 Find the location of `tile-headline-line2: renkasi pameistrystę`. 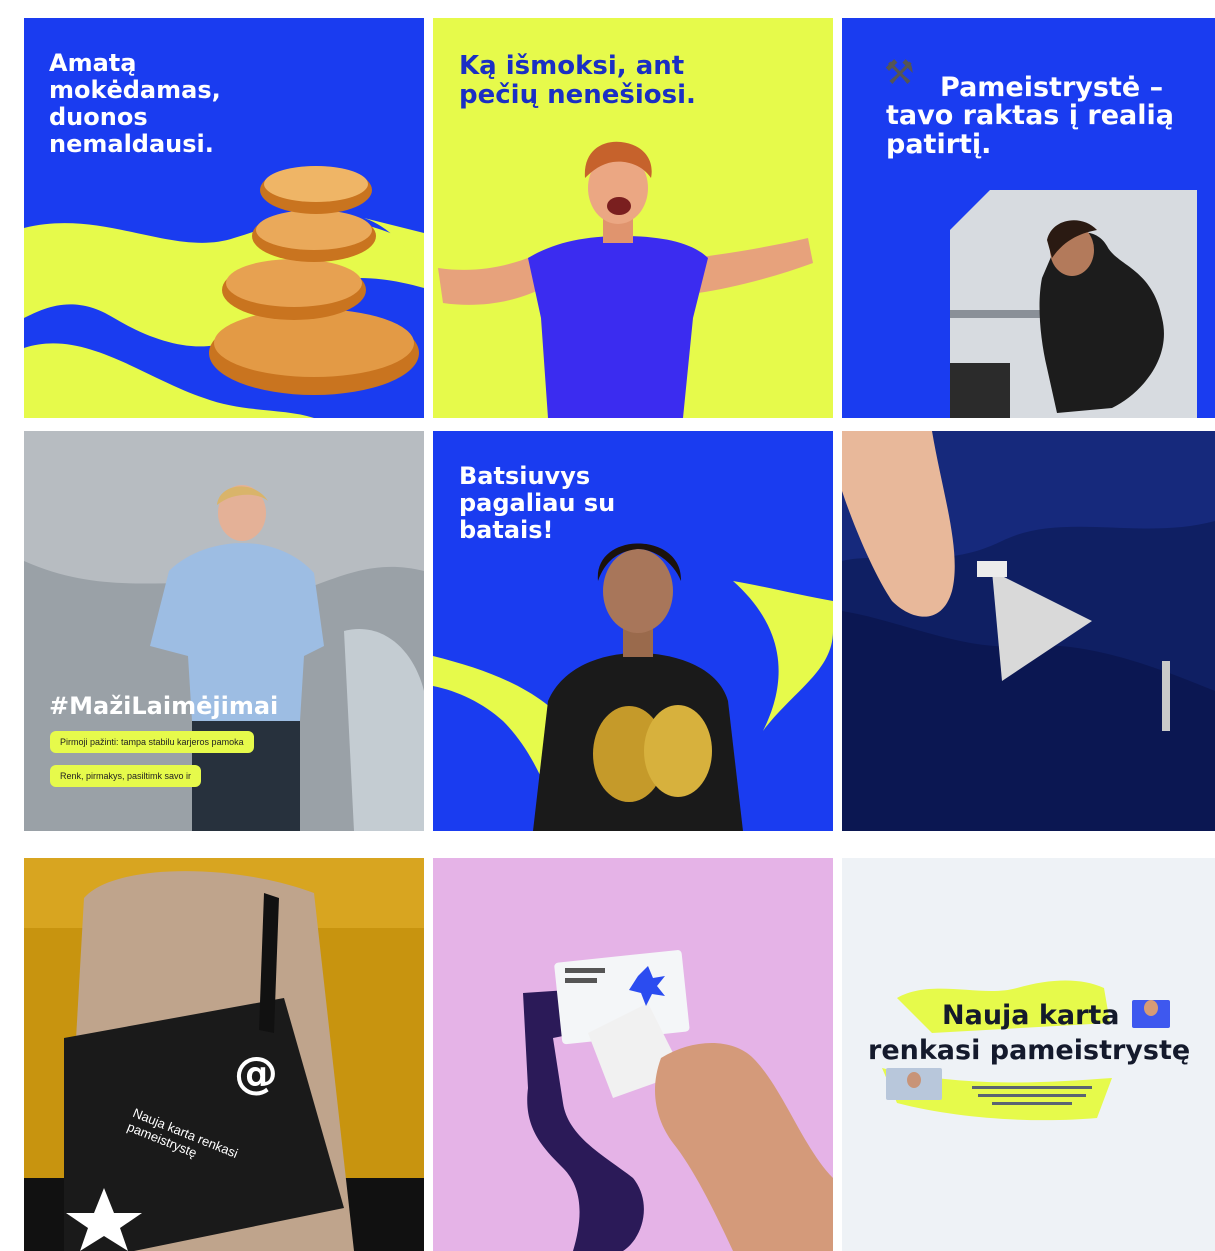

tile-headline-line2: renkasi pameistrystę is located at coordinates (1029, 1050).